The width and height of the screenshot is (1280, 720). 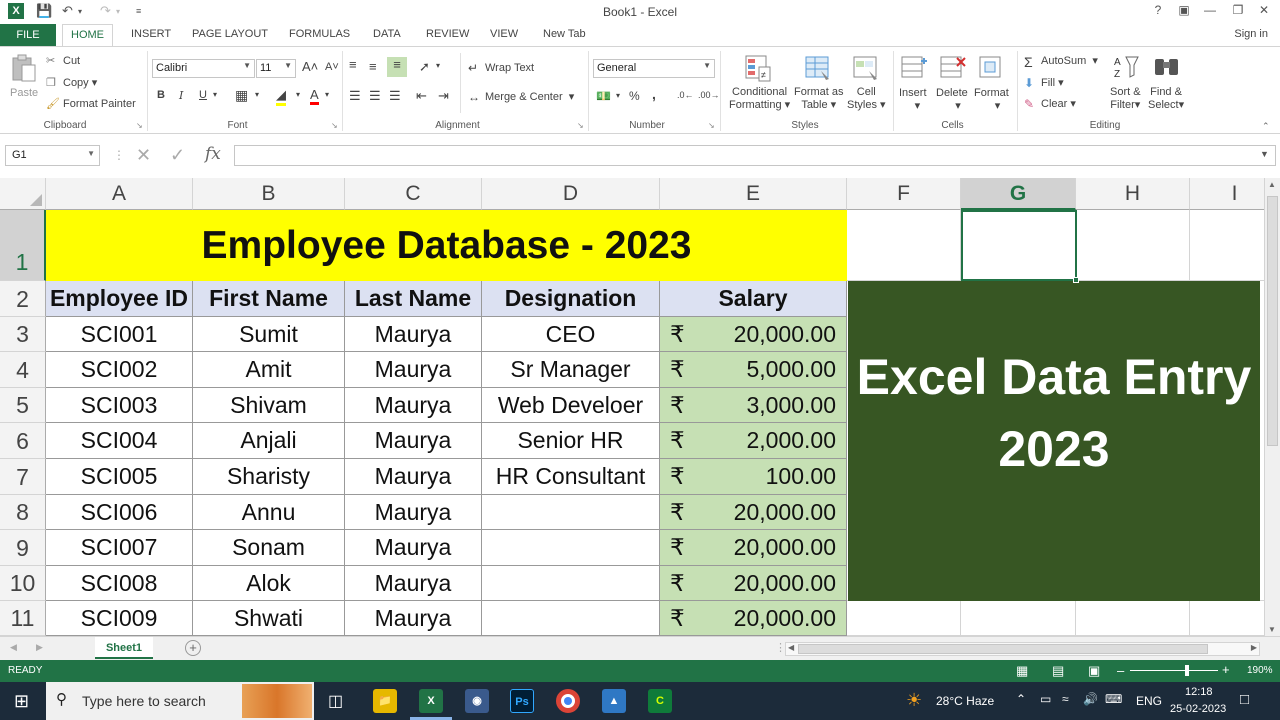 I want to click on merge-center-button: ↔ Merge & Center ▾, so click(x=521, y=97).